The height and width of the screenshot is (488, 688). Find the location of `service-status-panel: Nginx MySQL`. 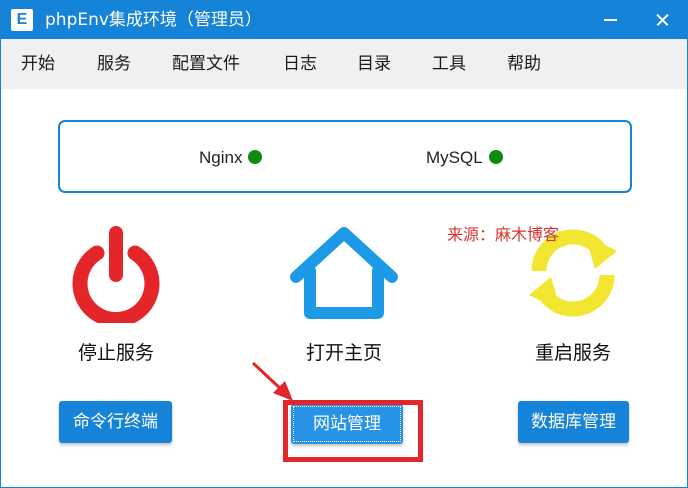

service-status-panel: Nginx MySQL is located at coordinates (345, 156).